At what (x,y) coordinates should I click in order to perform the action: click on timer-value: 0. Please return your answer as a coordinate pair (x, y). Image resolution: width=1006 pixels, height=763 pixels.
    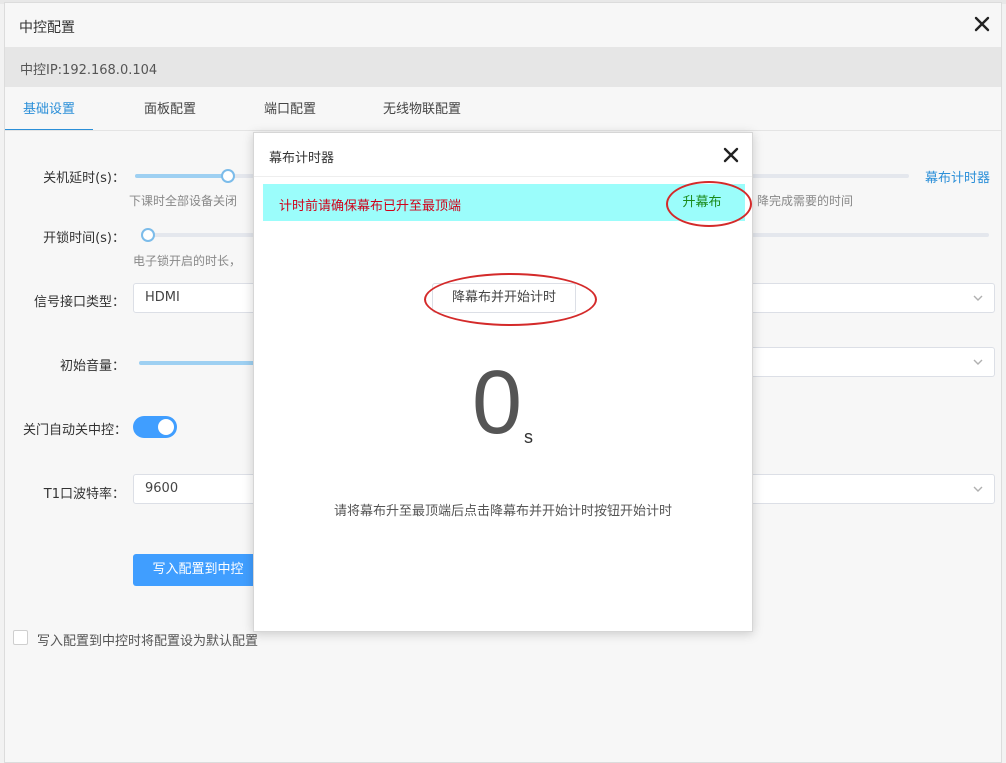
    Looking at the image, I should click on (497, 403).